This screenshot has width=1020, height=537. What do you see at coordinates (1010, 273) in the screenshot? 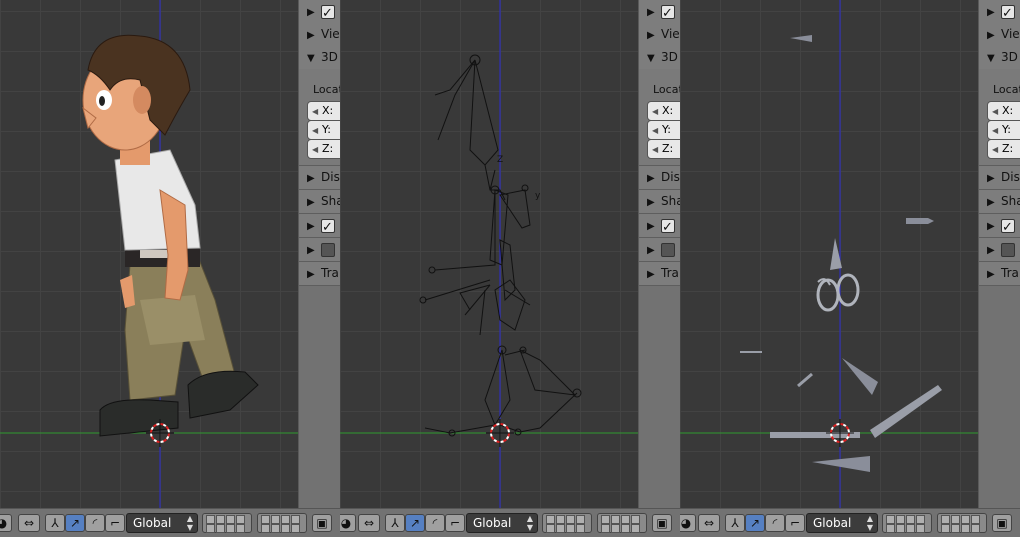
I see `panel-row-label: Tra` at bounding box center [1010, 273].